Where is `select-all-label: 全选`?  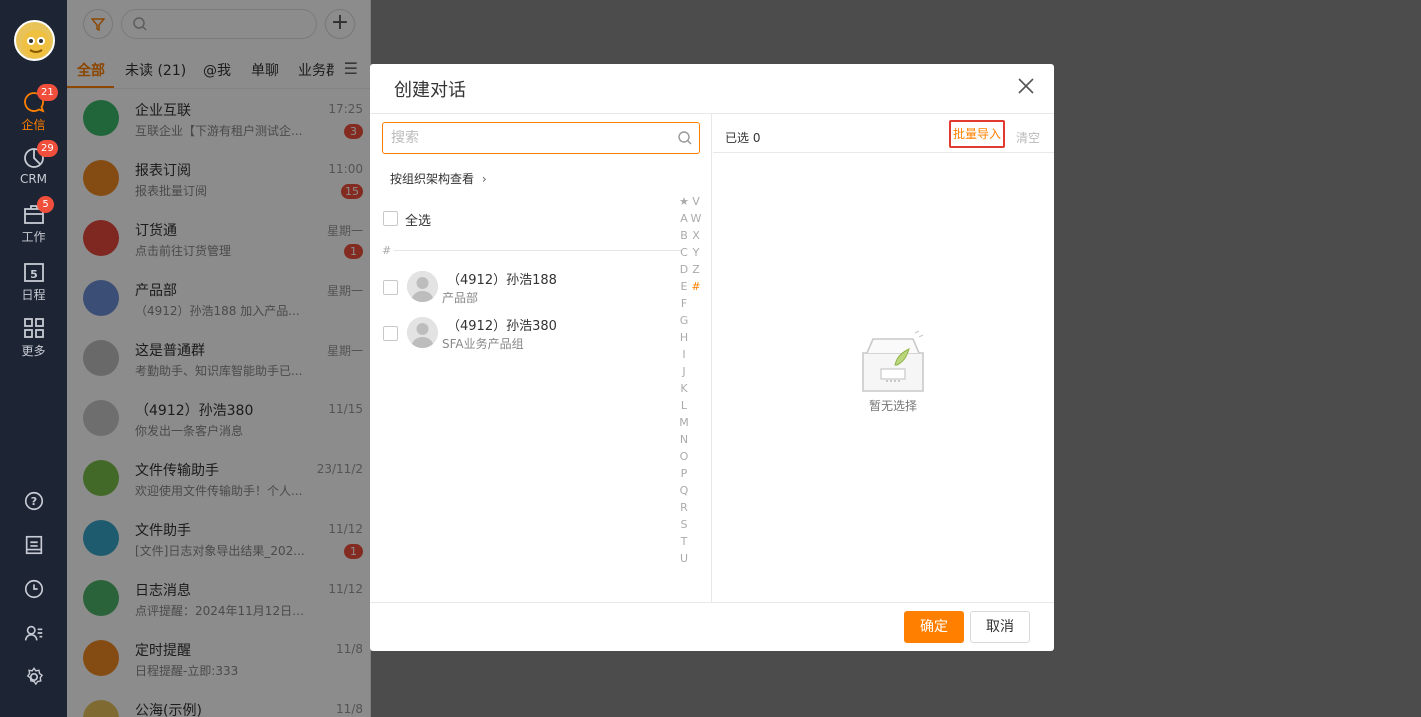 select-all-label: 全选 is located at coordinates (418, 221).